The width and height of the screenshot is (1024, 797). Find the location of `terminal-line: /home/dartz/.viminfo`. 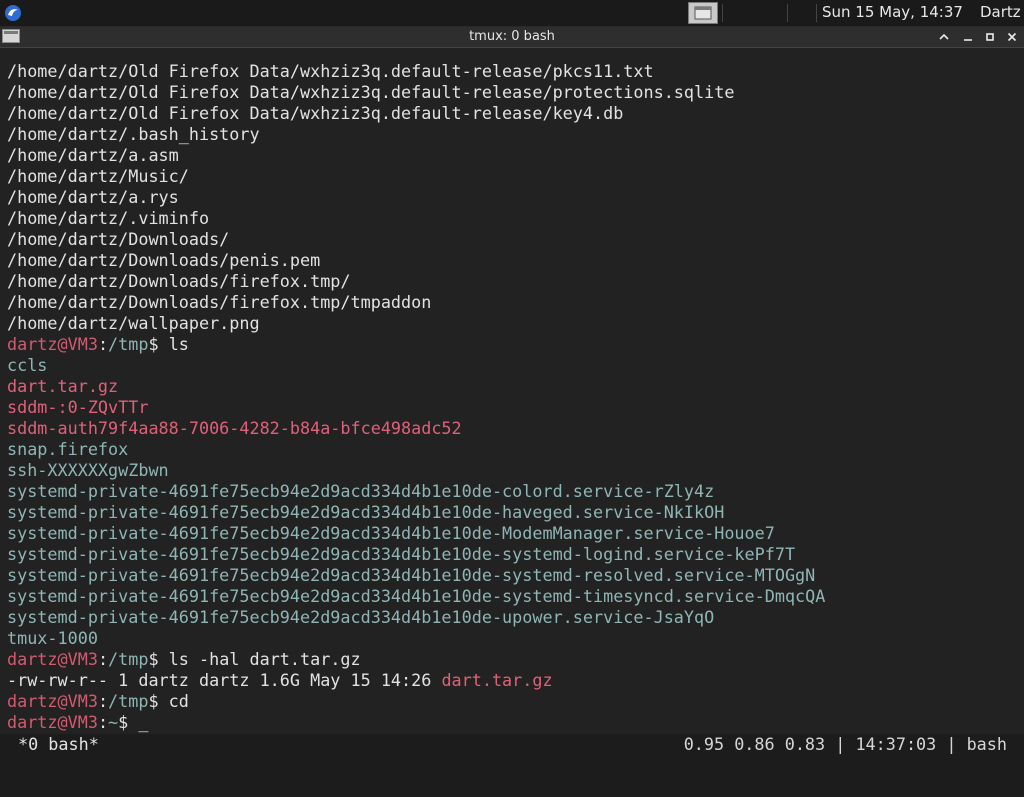

terminal-line: /home/dartz/.viminfo is located at coordinates (416, 218).